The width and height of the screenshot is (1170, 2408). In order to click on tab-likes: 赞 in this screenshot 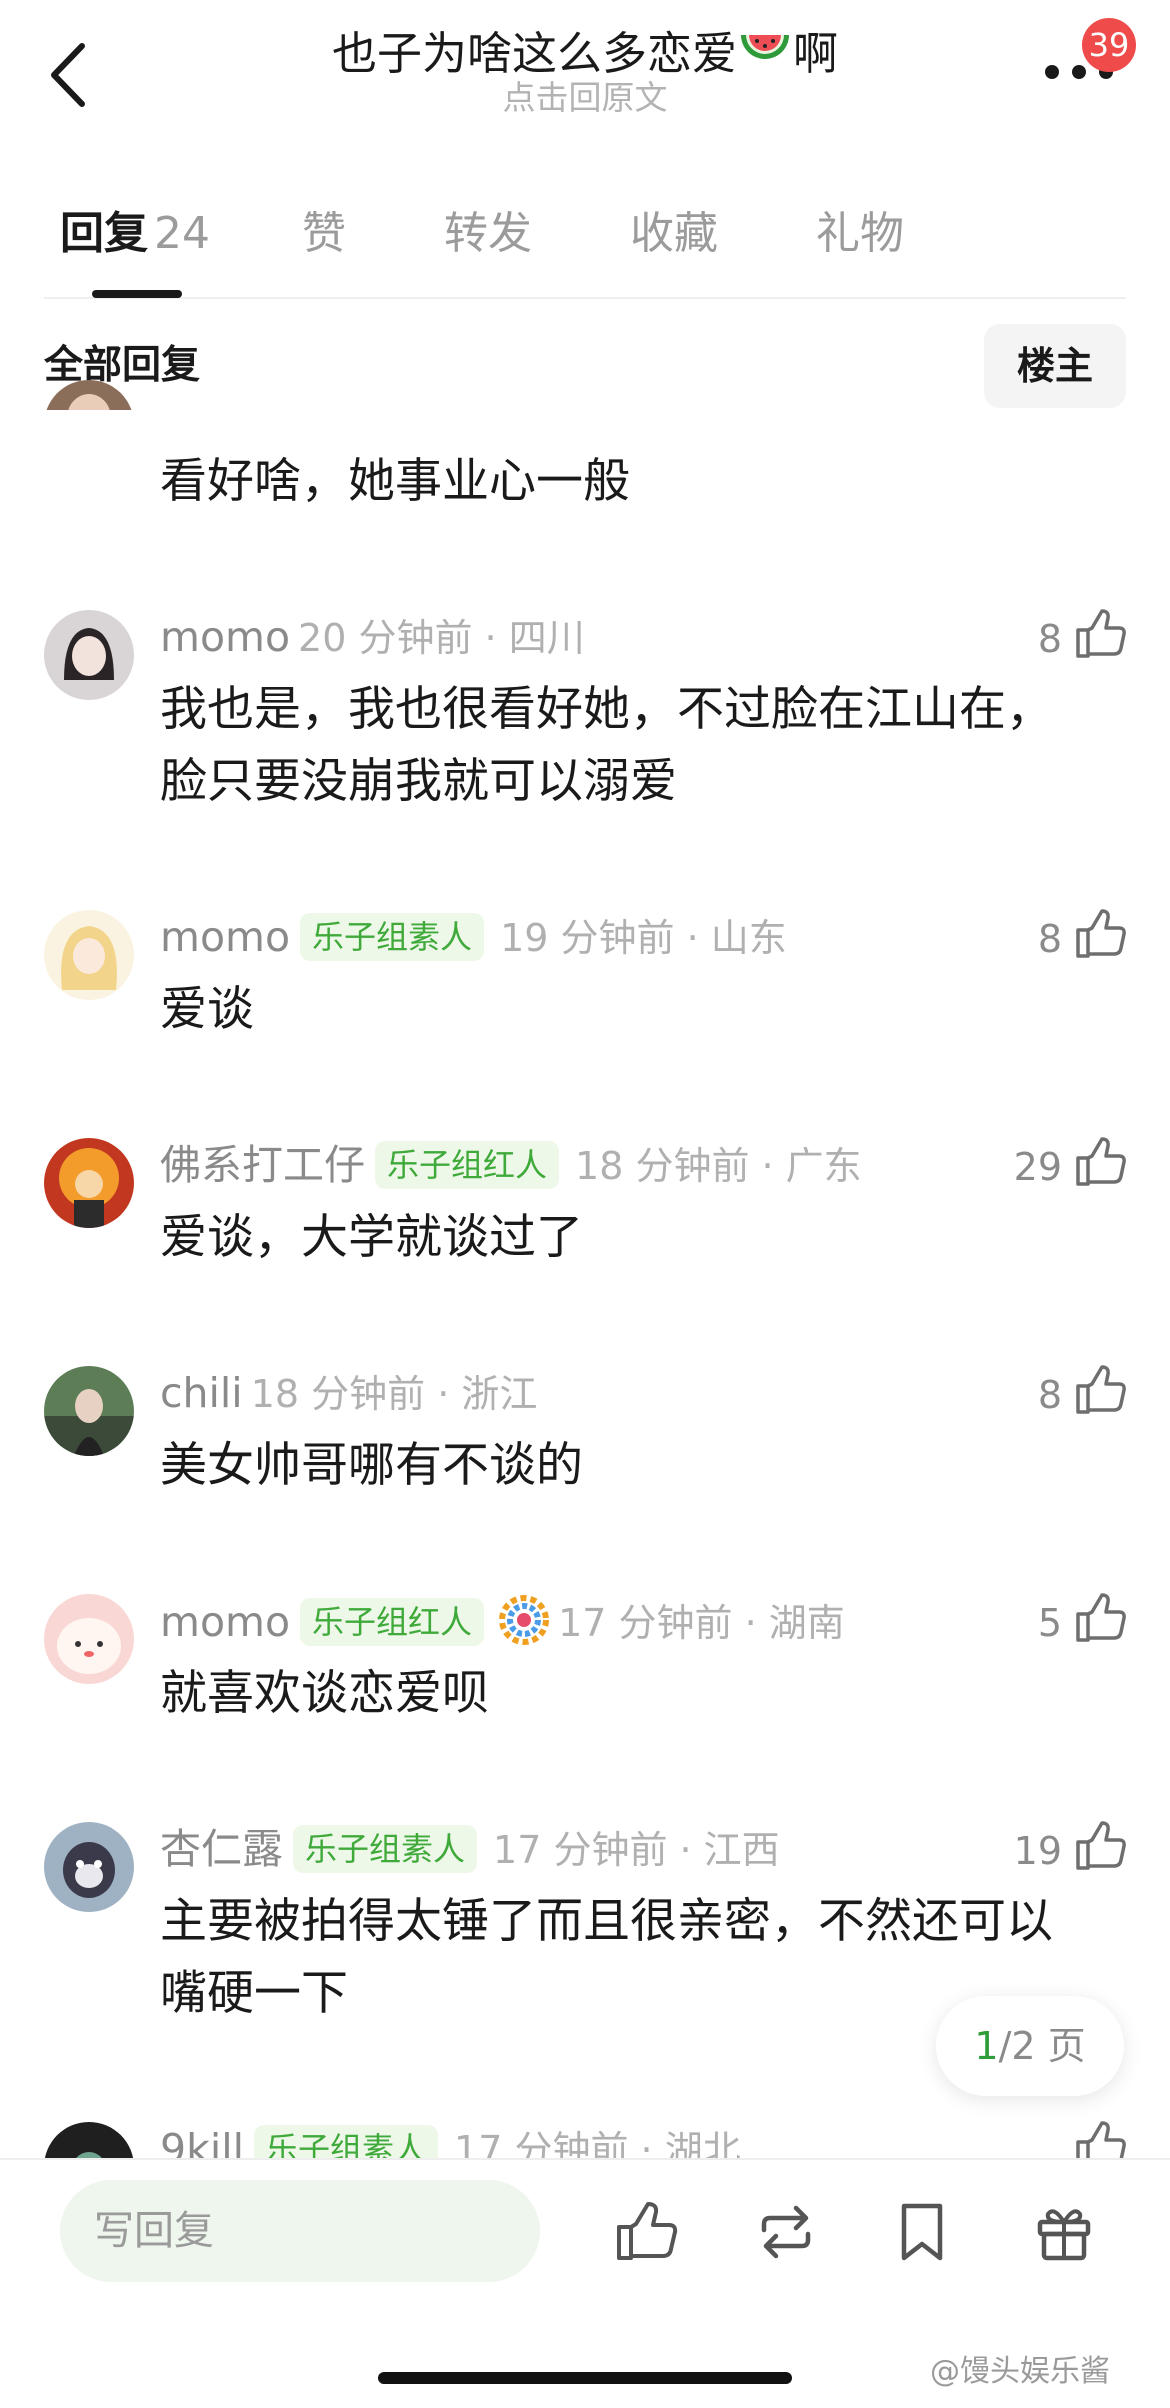, I will do `click(324, 234)`.